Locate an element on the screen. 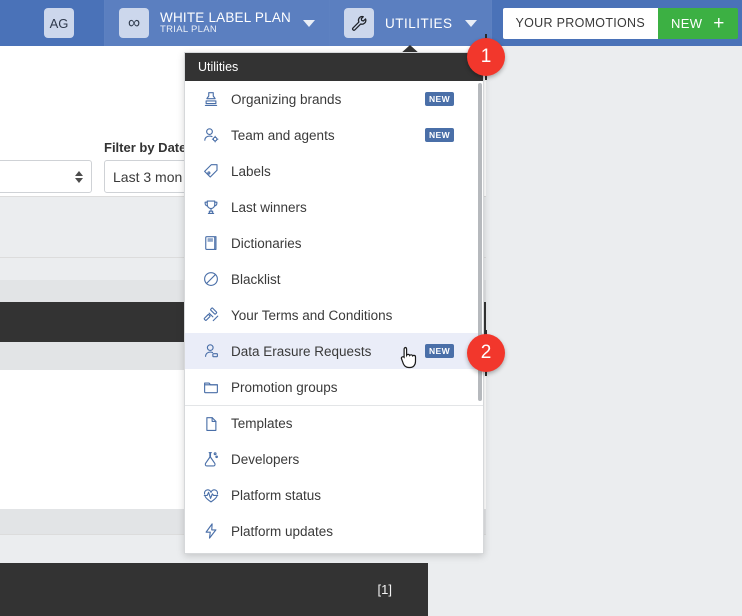 This screenshot has height=616, width=742. mouse-cursor-icon is located at coordinates (410, 358).